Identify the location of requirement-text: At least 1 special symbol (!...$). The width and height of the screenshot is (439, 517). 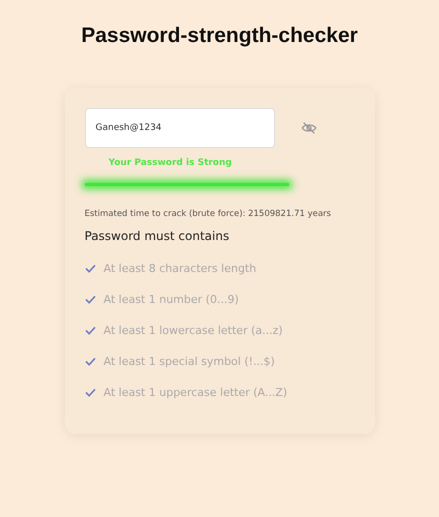
(189, 361).